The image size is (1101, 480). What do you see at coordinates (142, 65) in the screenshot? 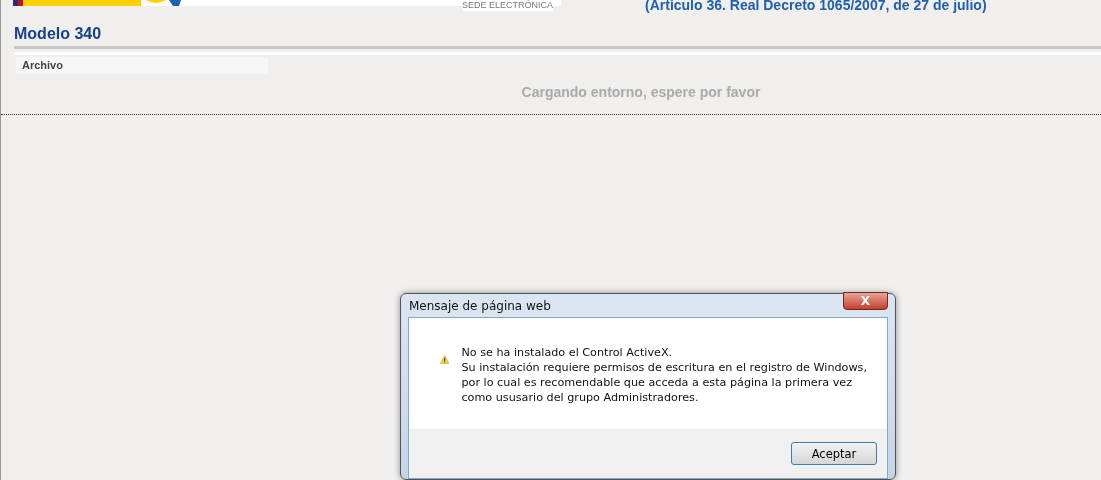
I see `menu-item: Archivo` at bounding box center [142, 65].